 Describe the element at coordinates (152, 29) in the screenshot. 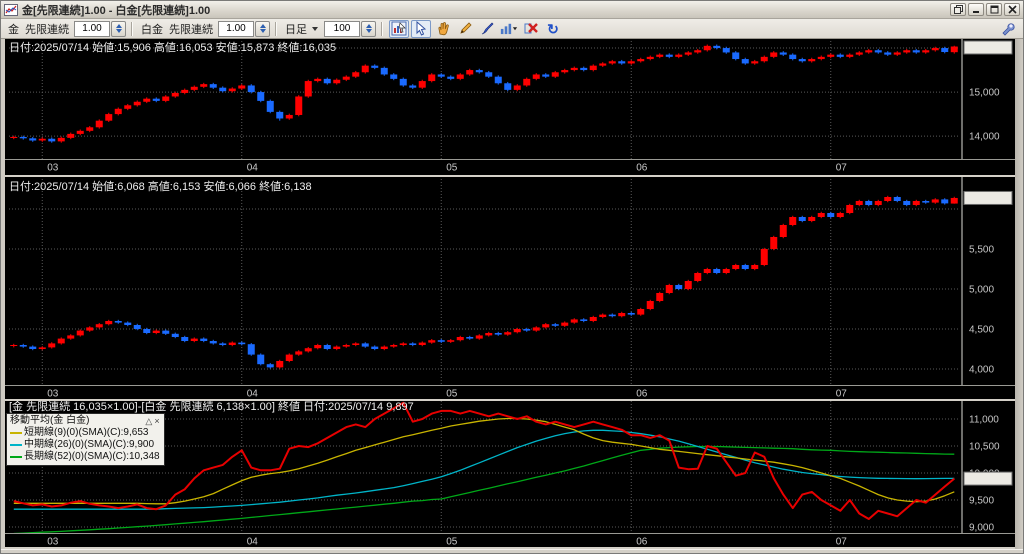

I see `platinum-symbol-label: 白金` at that location.